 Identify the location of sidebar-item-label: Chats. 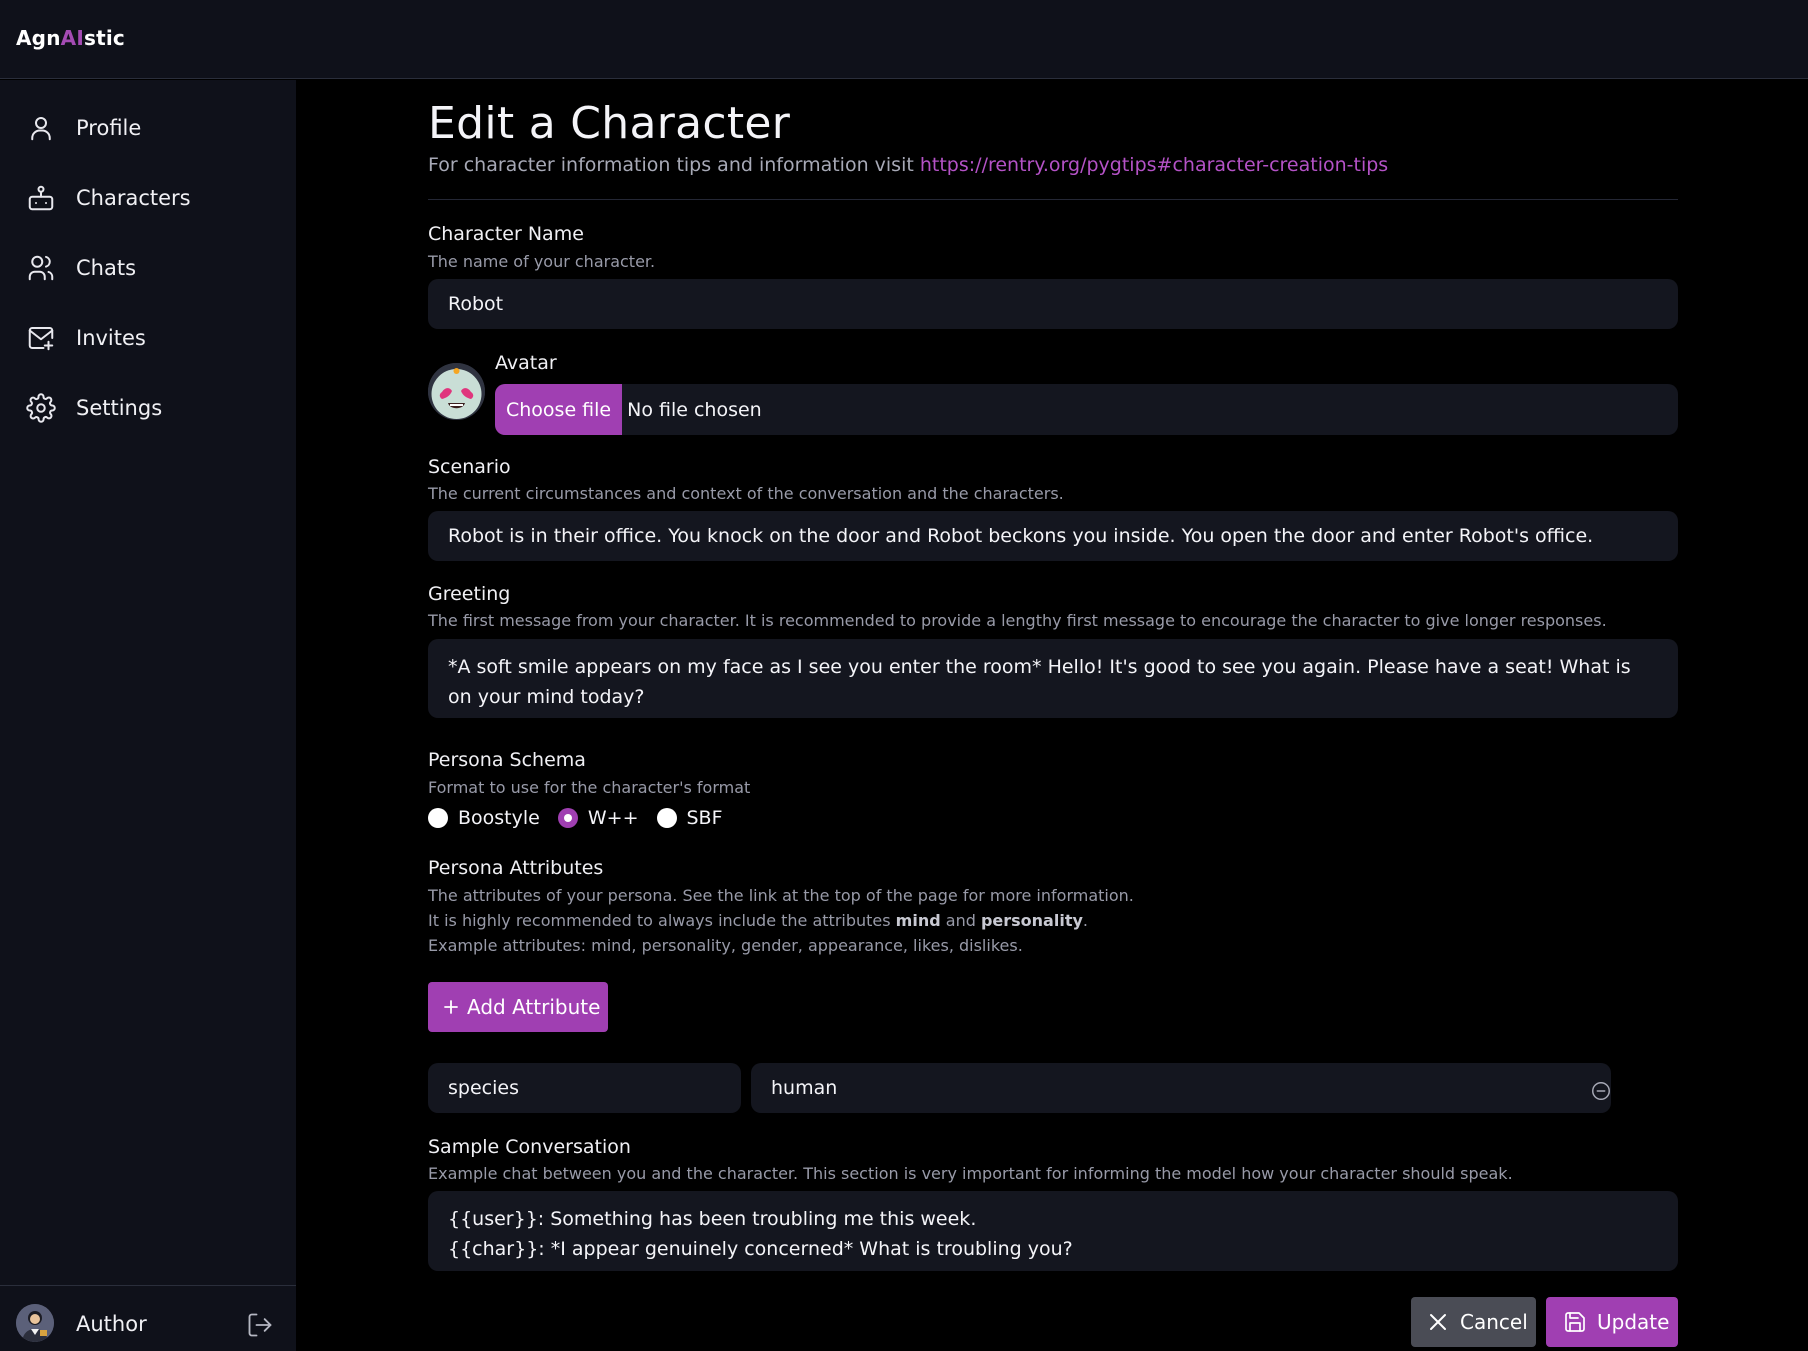
(106, 268).